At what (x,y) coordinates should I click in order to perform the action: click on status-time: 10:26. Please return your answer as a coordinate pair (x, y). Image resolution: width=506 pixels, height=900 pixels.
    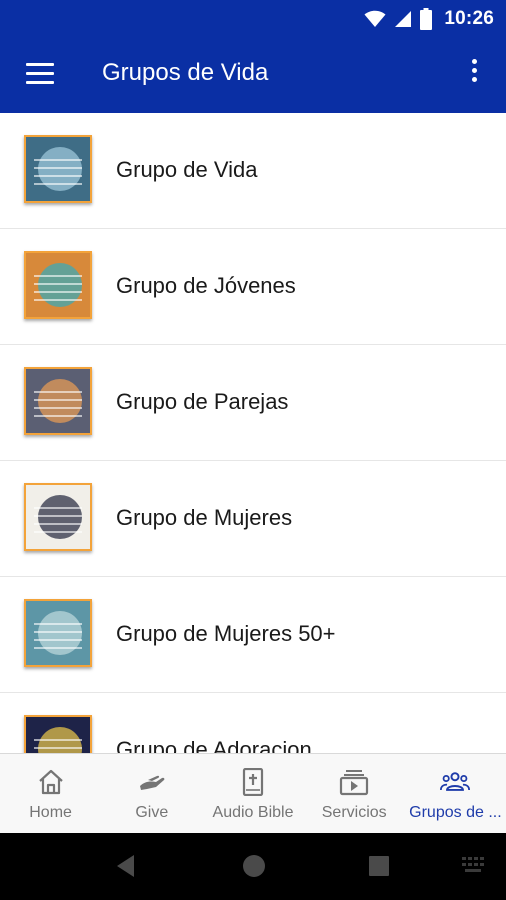
    Looking at the image, I should click on (469, 18).